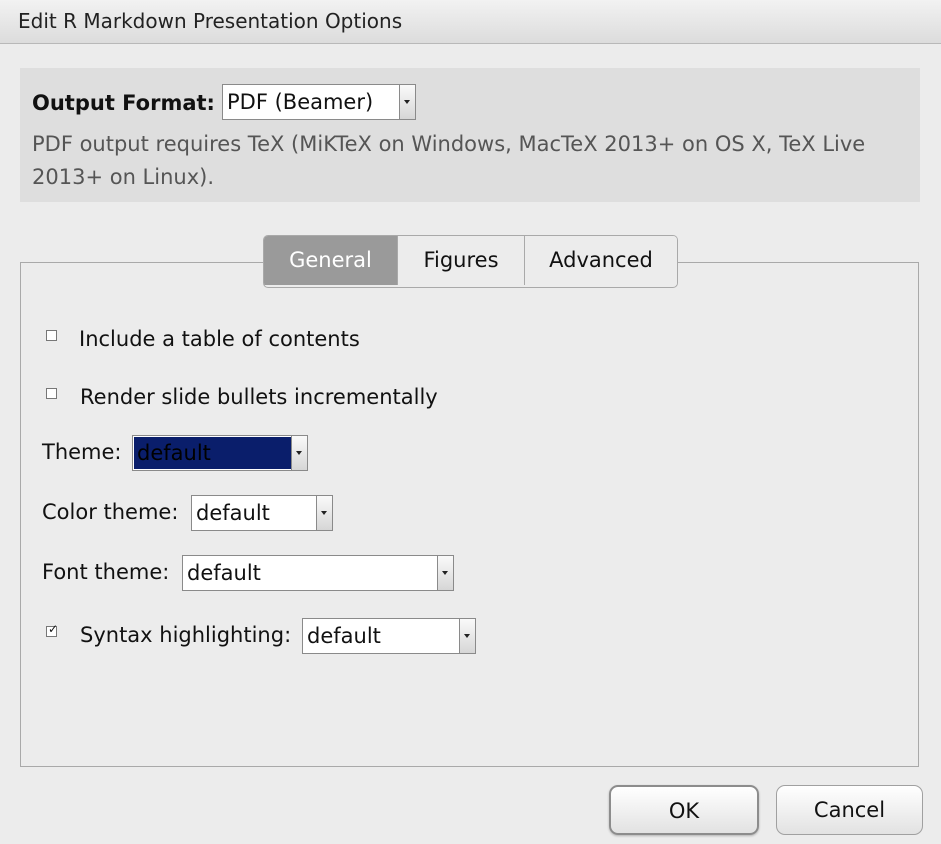 The width and height of the screenshot is (941, 844). What do you see at coordinates (210, 21) in the screenshot?
I see `dialog-title: Edit R Markdown Presentation Options` at bounding box center [210, 21].